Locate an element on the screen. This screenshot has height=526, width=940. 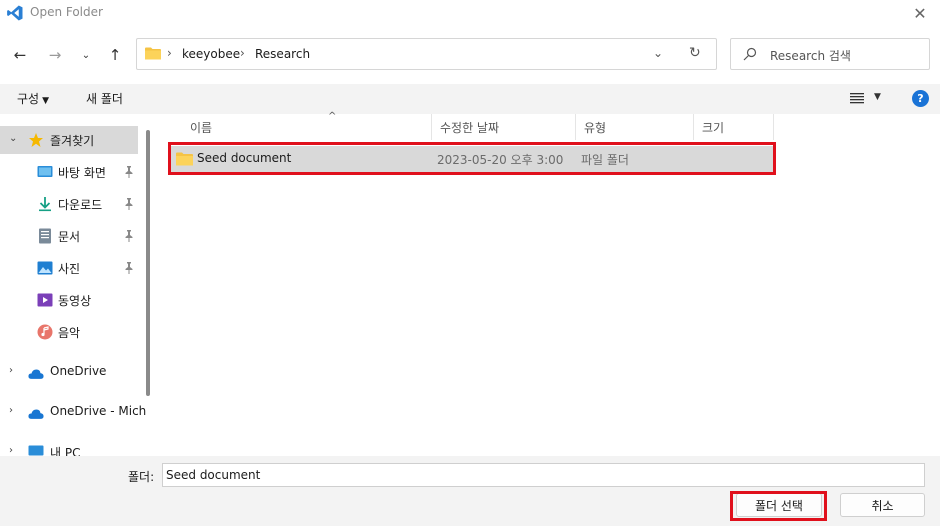
sidebar-item-label: 음악 is located at coordinates (69, 333).